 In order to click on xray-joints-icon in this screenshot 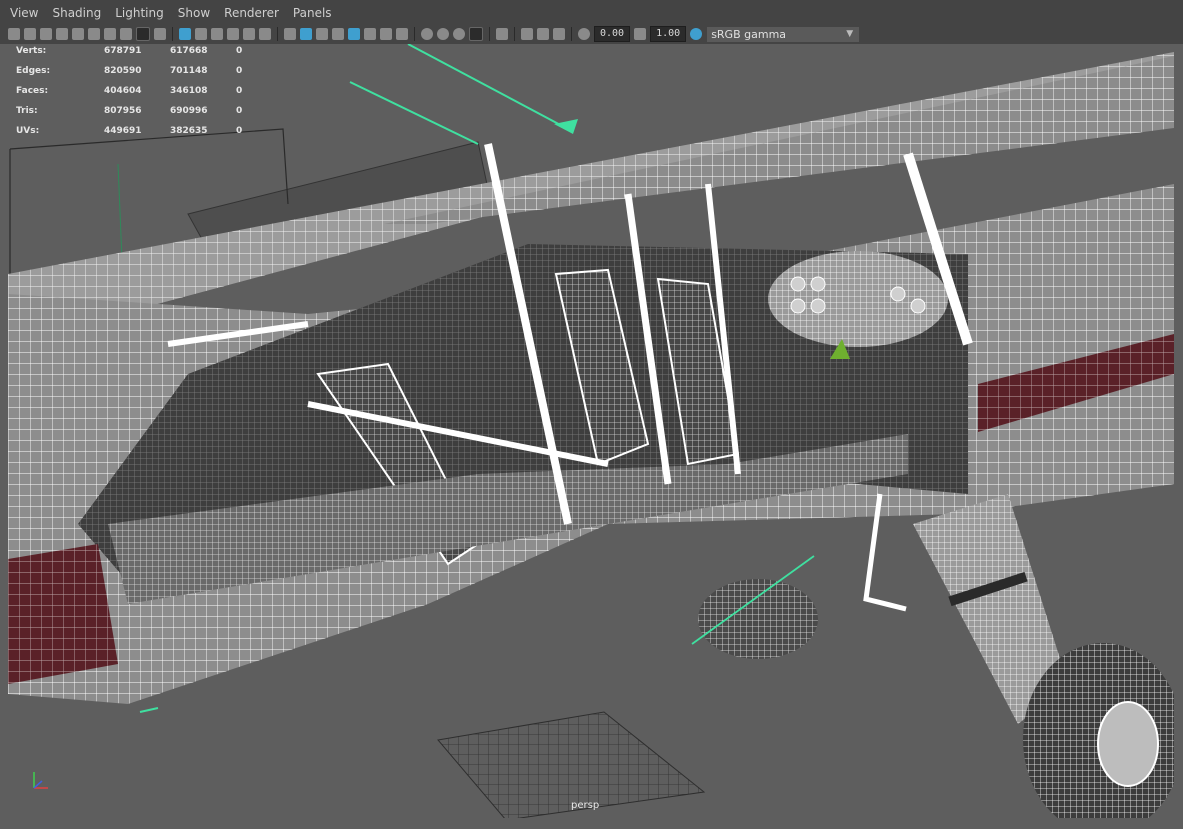, I will do `click(543, 34)`.